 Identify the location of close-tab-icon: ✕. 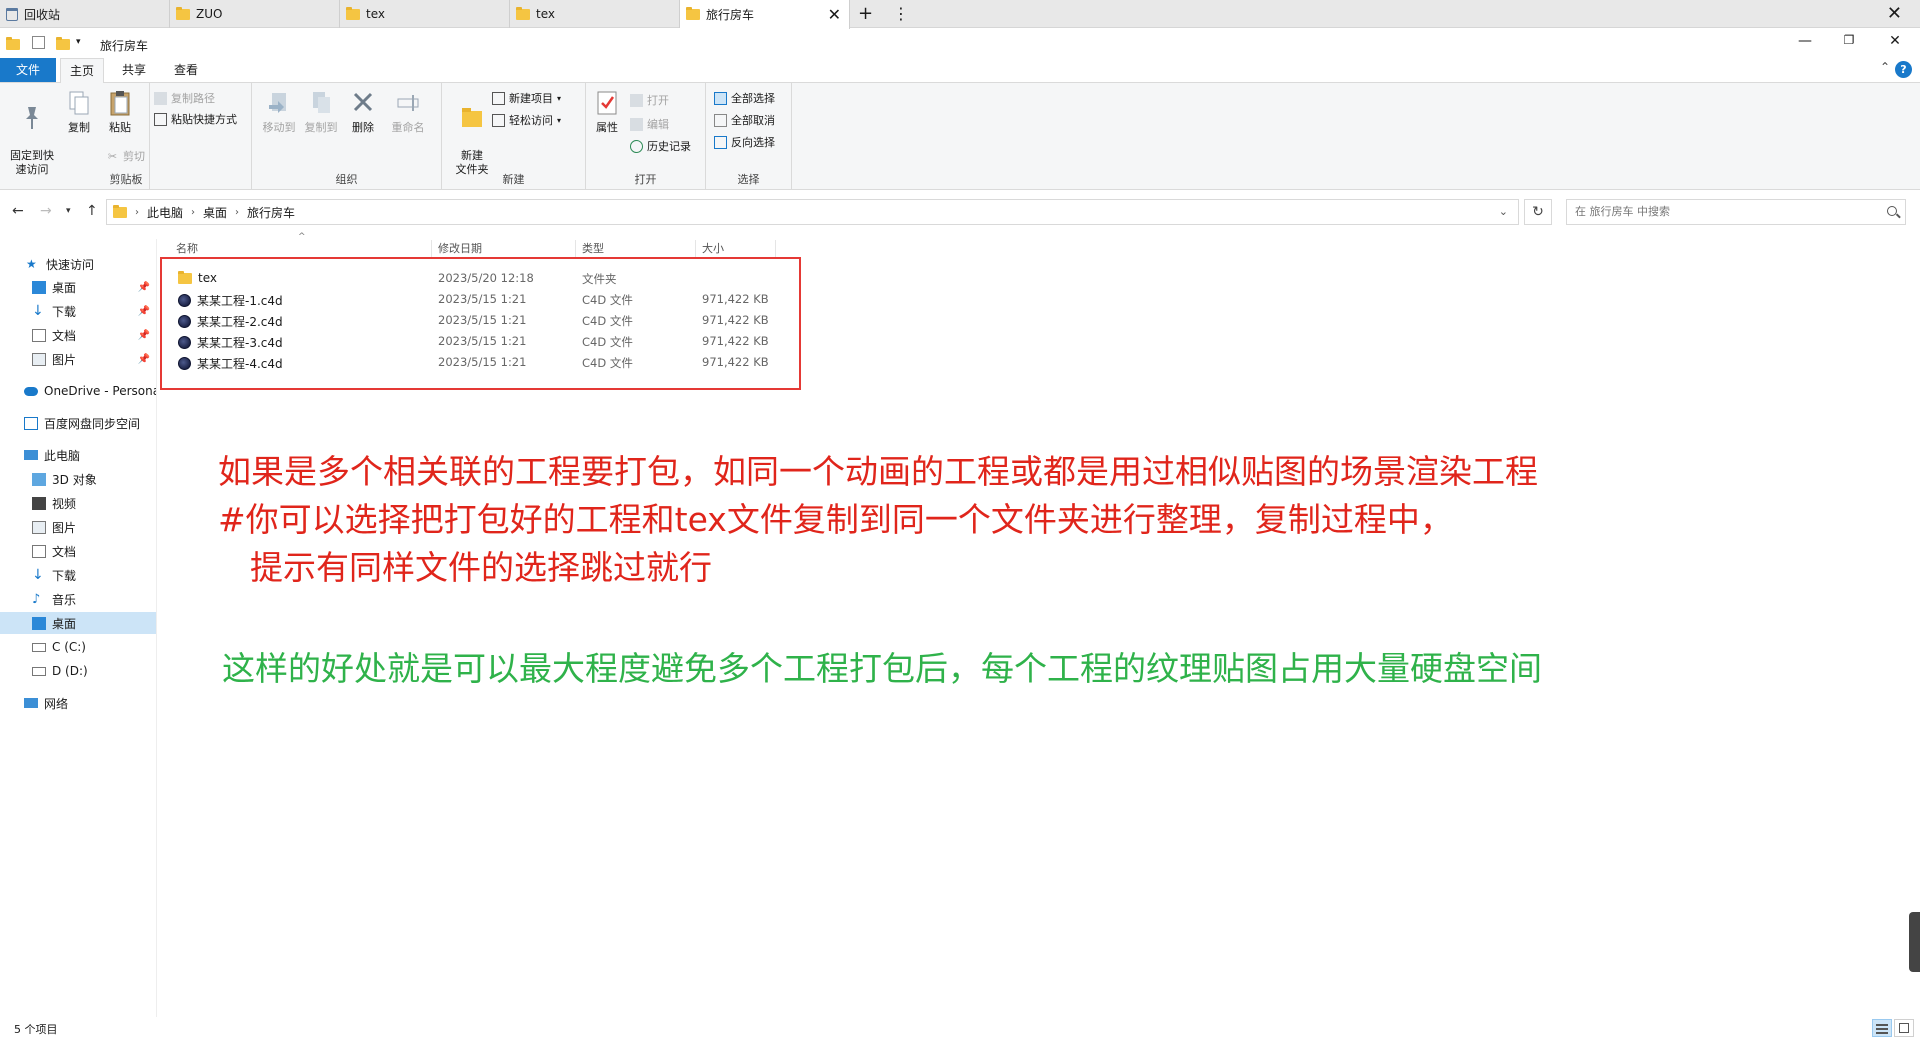
(834, 14).